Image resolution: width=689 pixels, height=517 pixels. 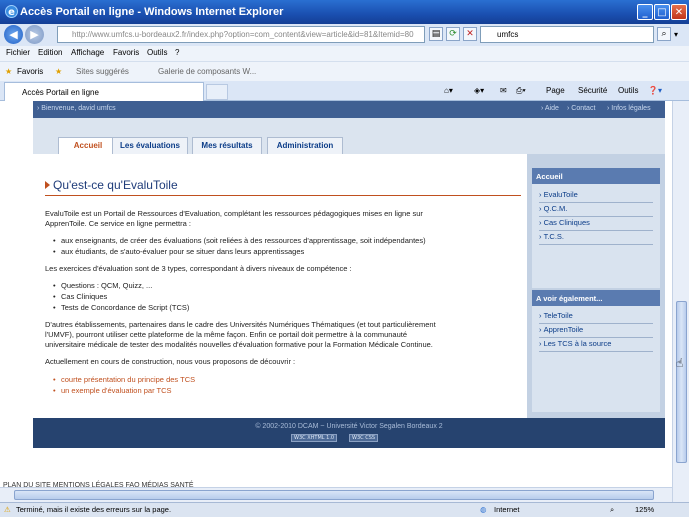 What do you see at coordinates (503, 90) in the screenshot?
I see `mail-icon: ✉` at bounding box center [503, 90].